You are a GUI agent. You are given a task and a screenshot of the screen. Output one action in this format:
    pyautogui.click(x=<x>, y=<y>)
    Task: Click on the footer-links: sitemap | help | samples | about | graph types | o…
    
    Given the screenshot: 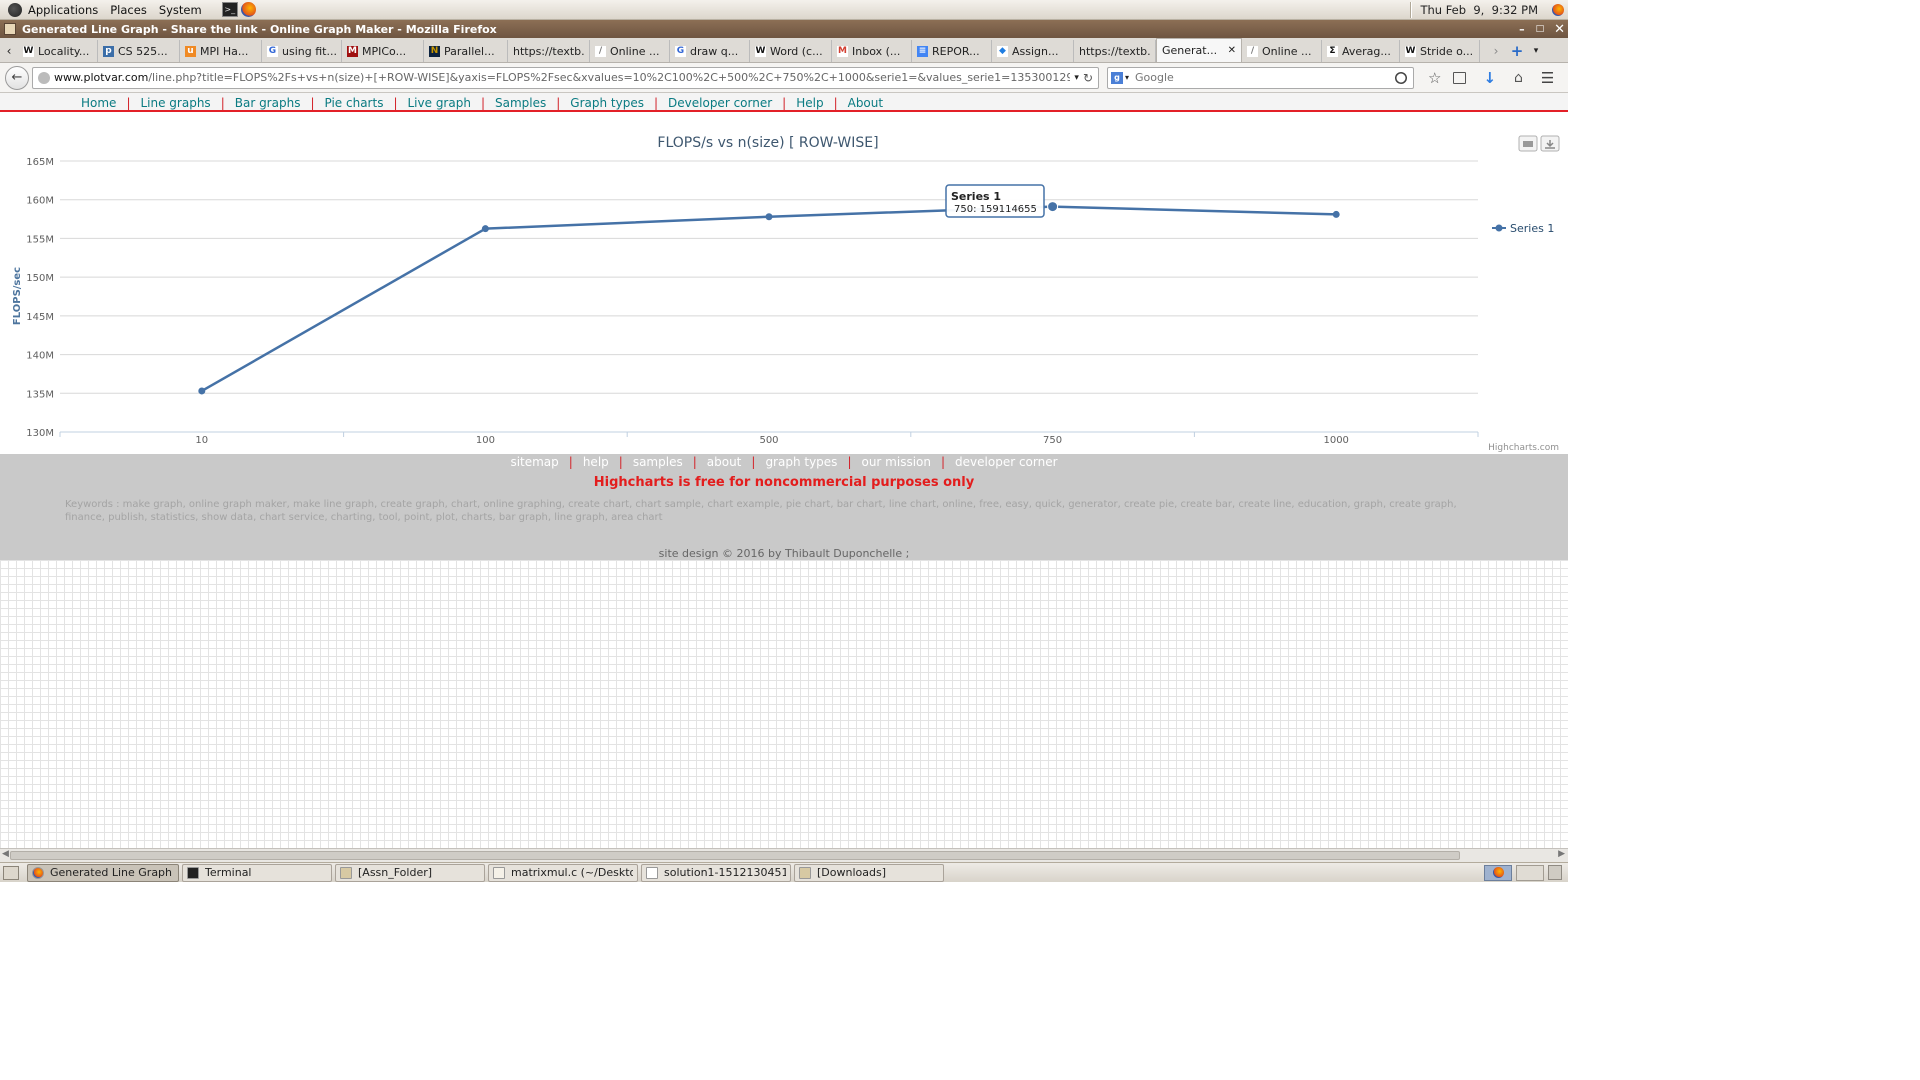 What is the action you would take?
    pyautogui.click(x=784, y=462)
    